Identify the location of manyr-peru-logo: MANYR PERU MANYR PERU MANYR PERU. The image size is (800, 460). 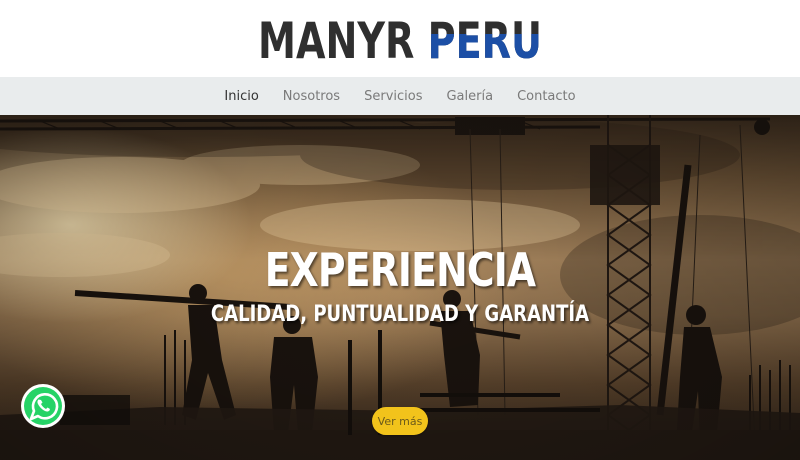
(400, 36).